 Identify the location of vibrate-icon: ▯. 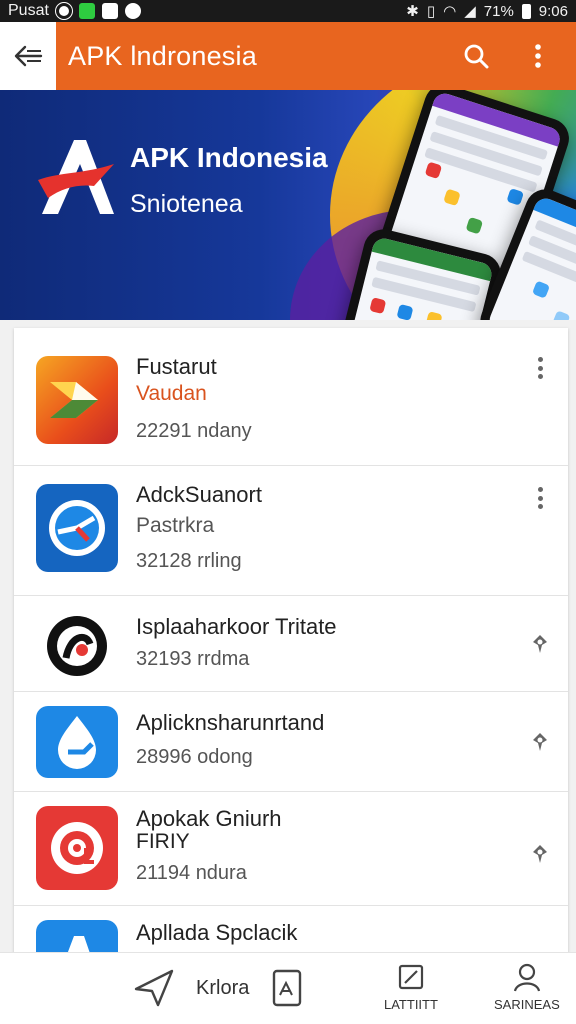
(431, 11).